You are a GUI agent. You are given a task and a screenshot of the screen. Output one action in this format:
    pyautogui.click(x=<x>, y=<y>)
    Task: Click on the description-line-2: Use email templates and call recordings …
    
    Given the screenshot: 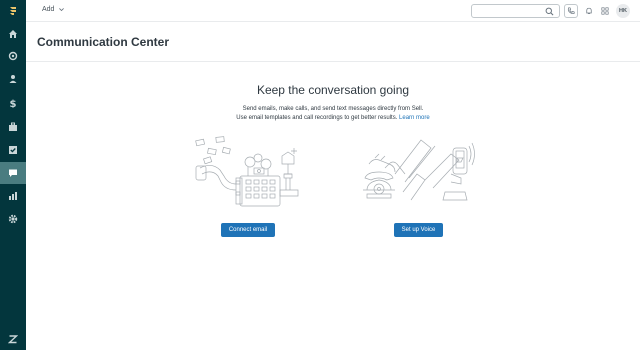 What is the action you would take?
    pyautogui.click(x=333, y=118)
    